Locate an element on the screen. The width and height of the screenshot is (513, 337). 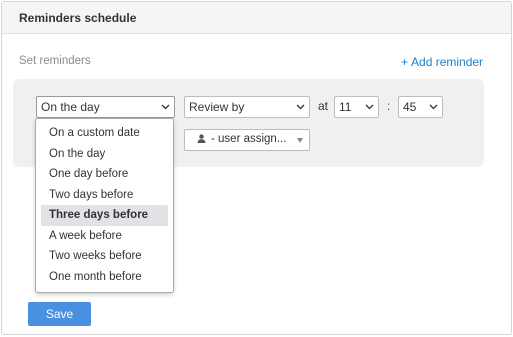
person-icon is located at coordinates (201, 138).